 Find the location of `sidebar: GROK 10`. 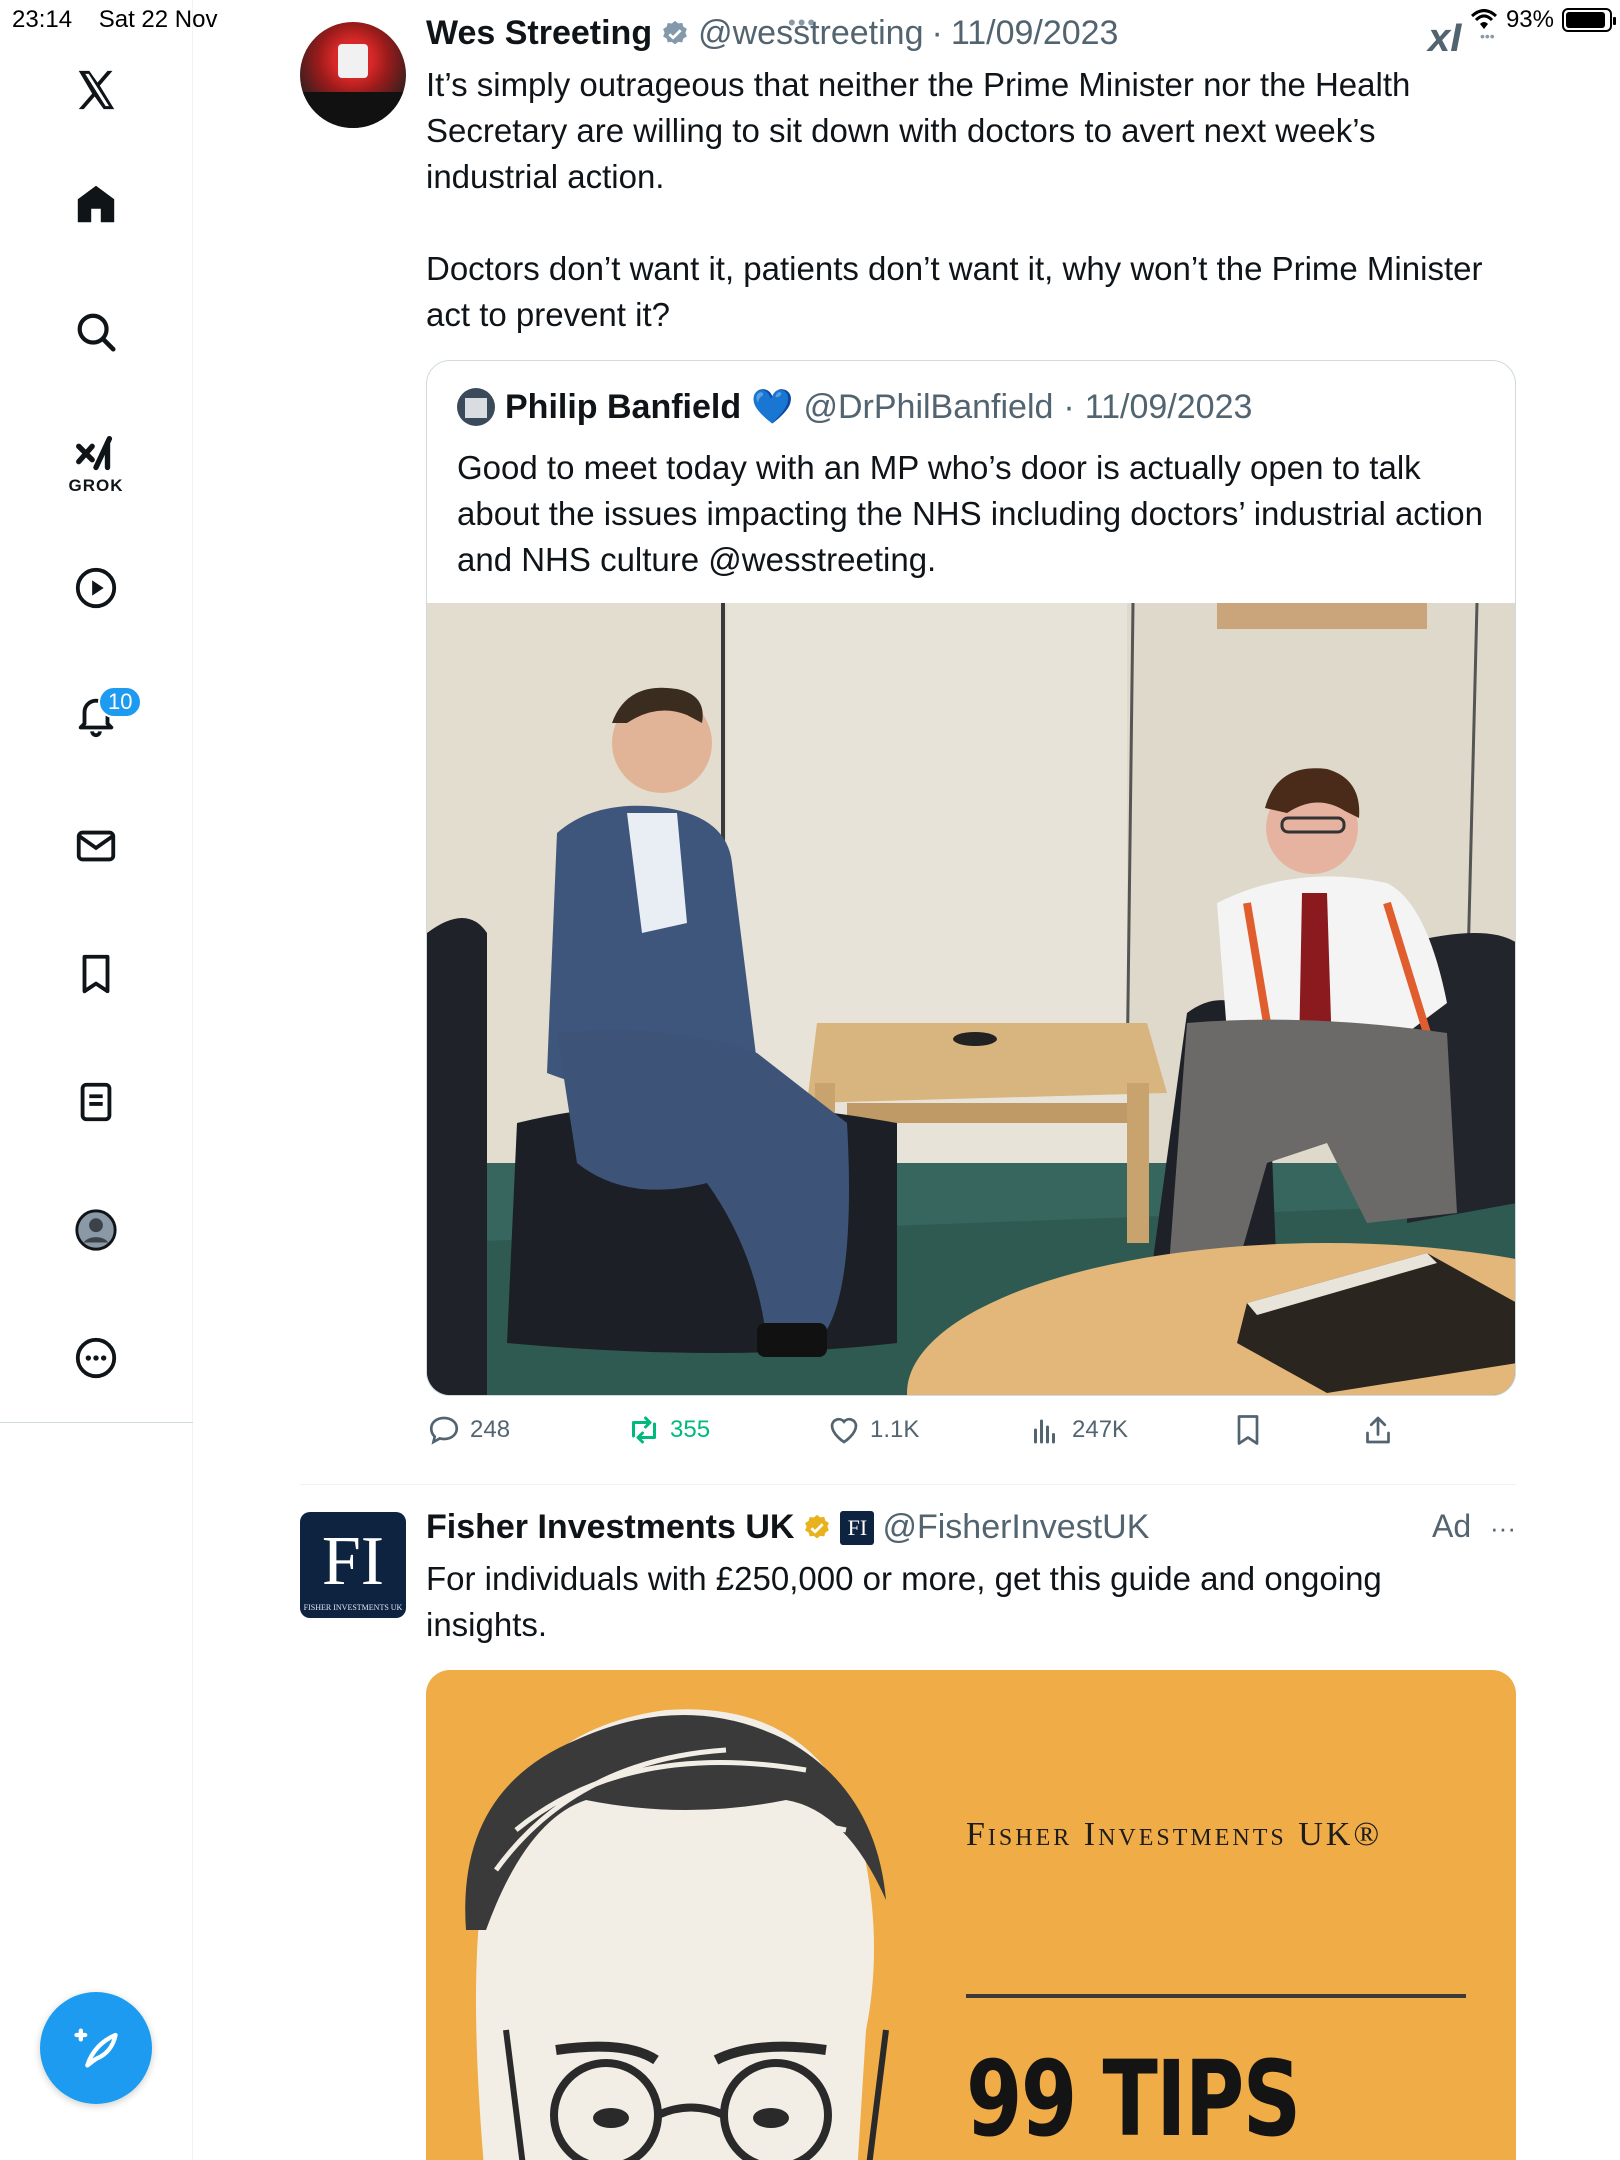

sidebar: GROK 10 is located at coordinates (96, 1080).